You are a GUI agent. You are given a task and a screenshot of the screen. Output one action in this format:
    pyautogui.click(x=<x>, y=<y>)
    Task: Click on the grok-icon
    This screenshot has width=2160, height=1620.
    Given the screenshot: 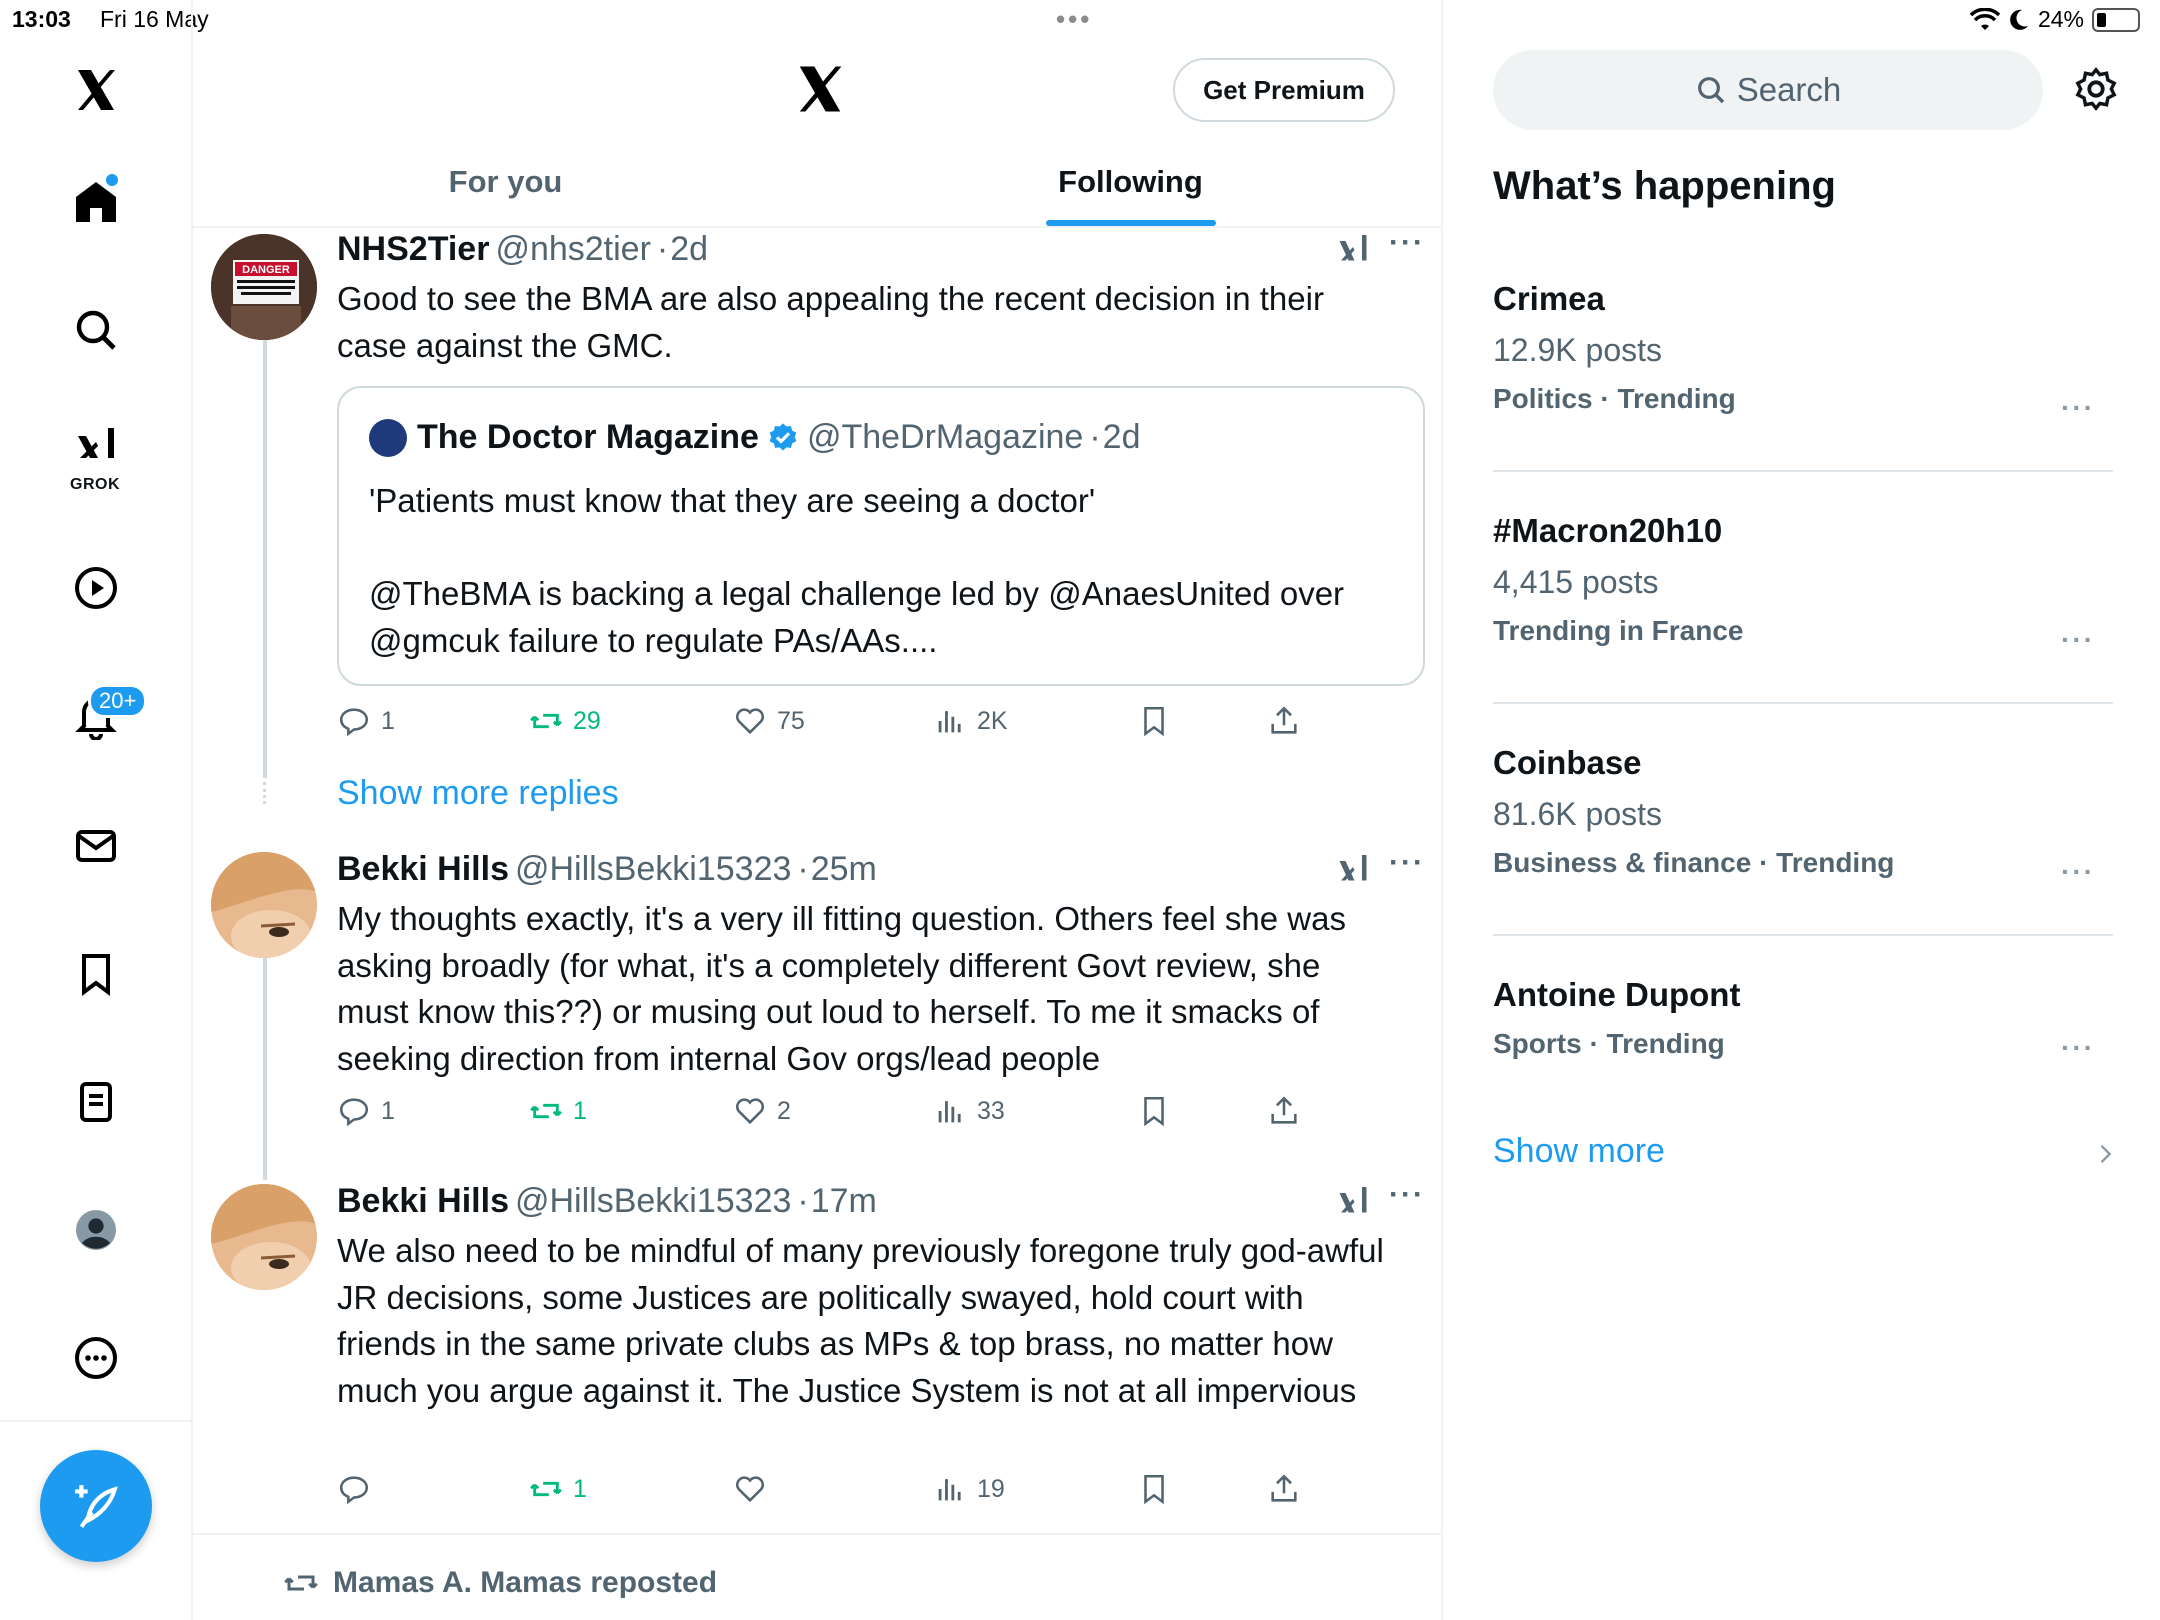 What is the action you would take?
    pyautogui.click(x=96, y=448)
    